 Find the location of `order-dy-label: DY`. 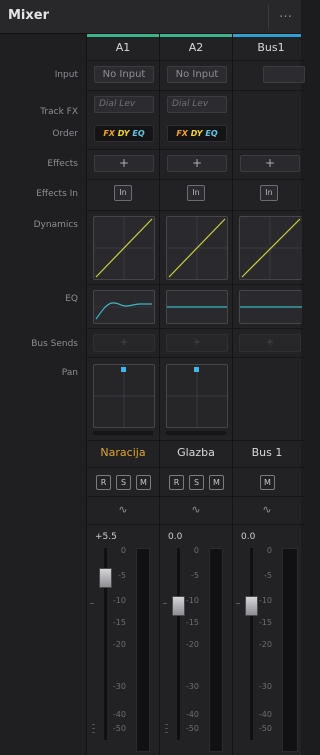

order-dy-label: DY is located at coordinates (123, 133).